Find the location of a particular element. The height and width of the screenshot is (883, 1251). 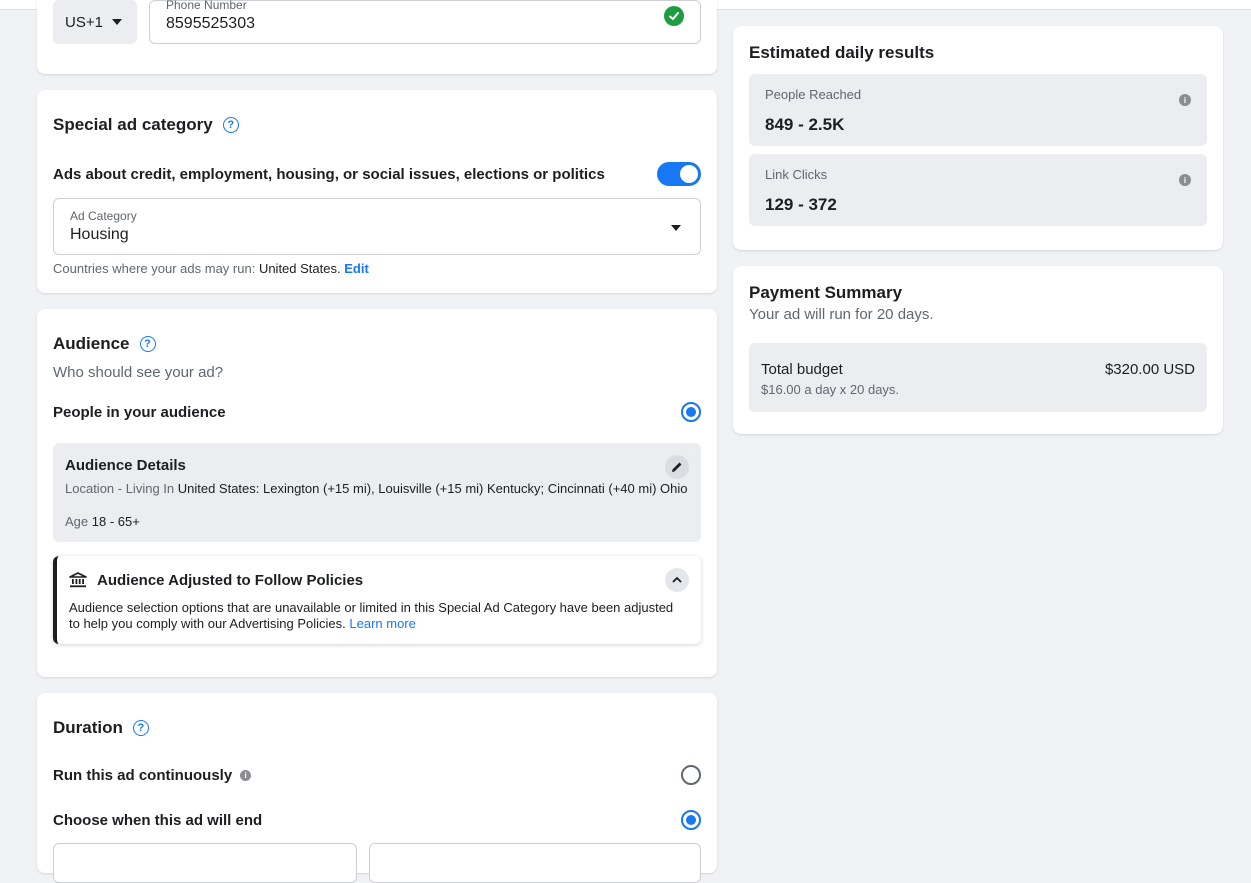

audience-option-radio is located at coordinates (691, 412).